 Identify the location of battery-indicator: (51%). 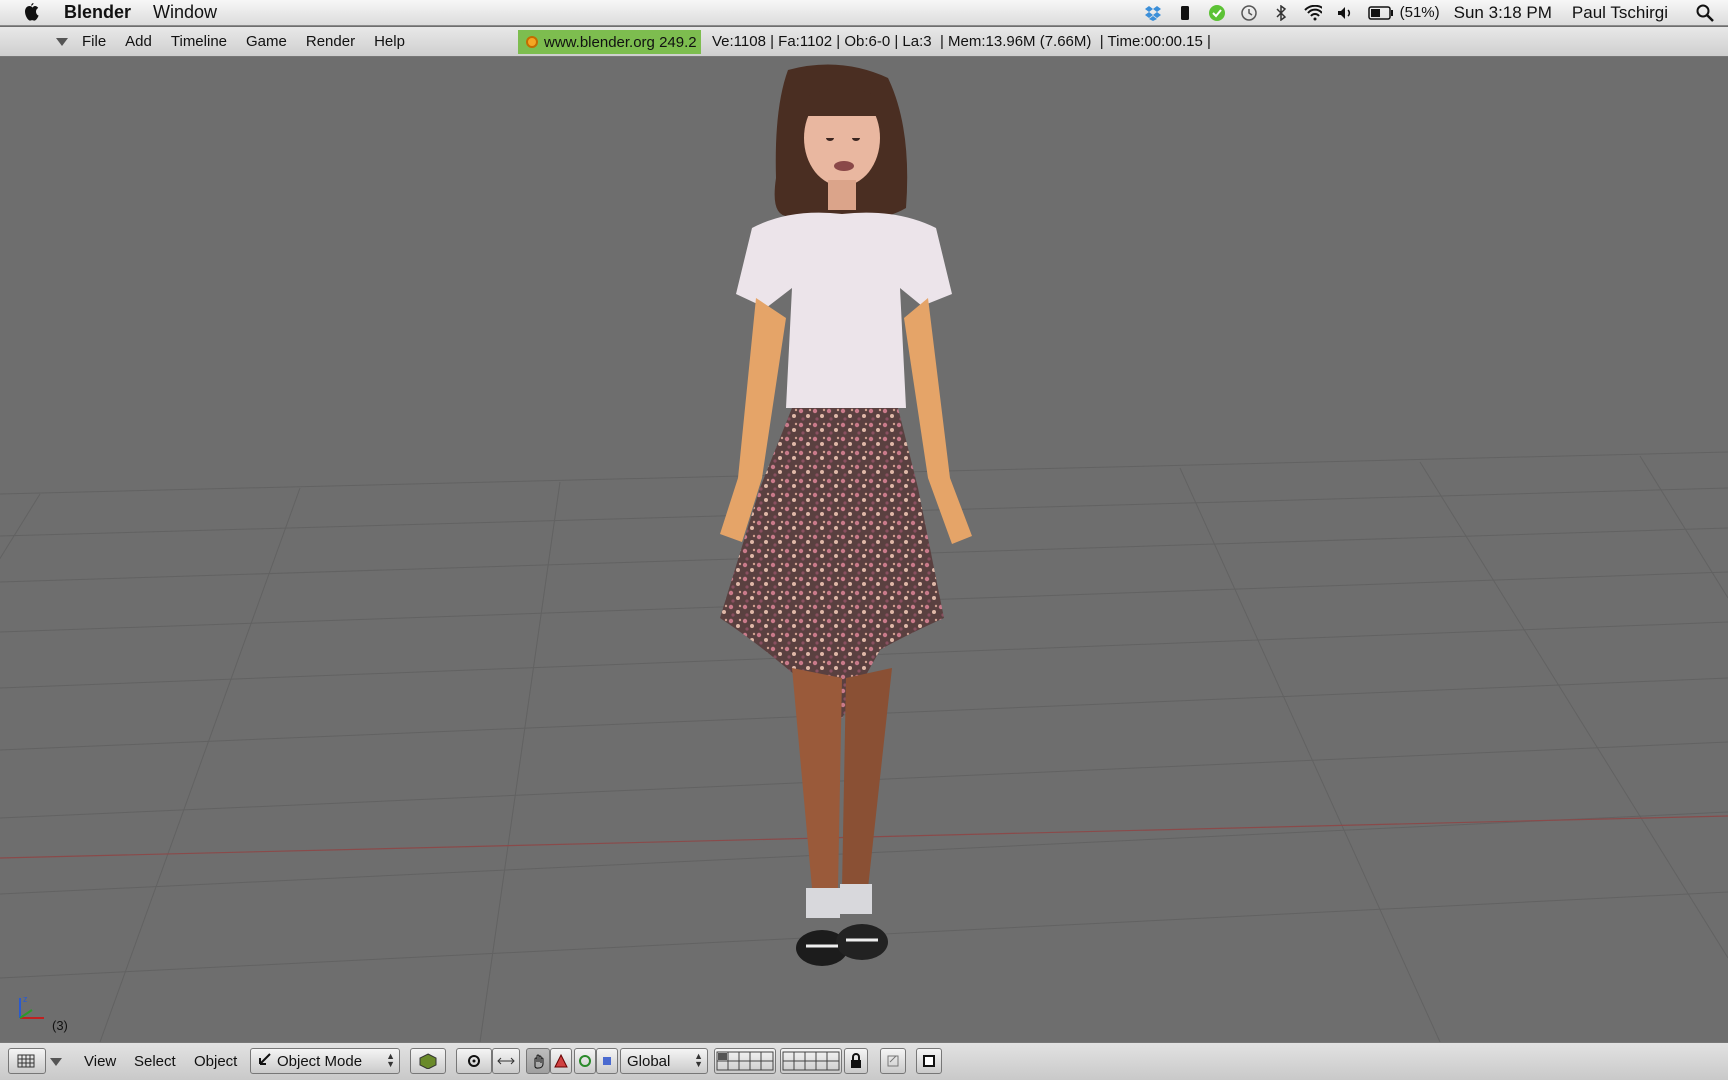
(1403, 12).